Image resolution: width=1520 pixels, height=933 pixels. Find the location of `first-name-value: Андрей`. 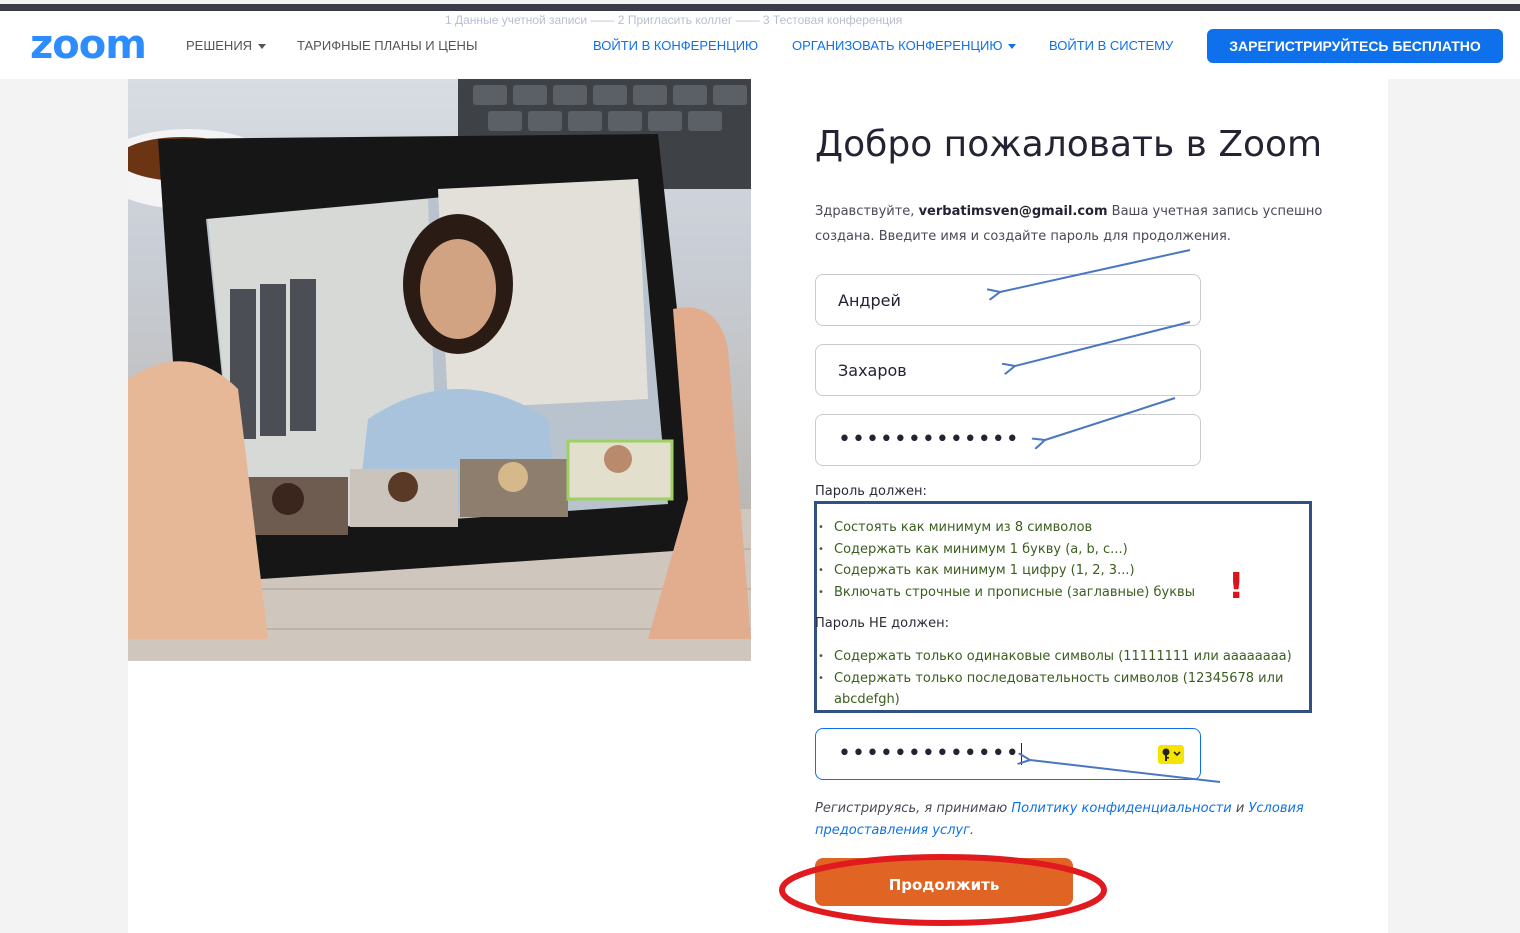

first-name-value: Андрей is located at coordinates (869, 300).